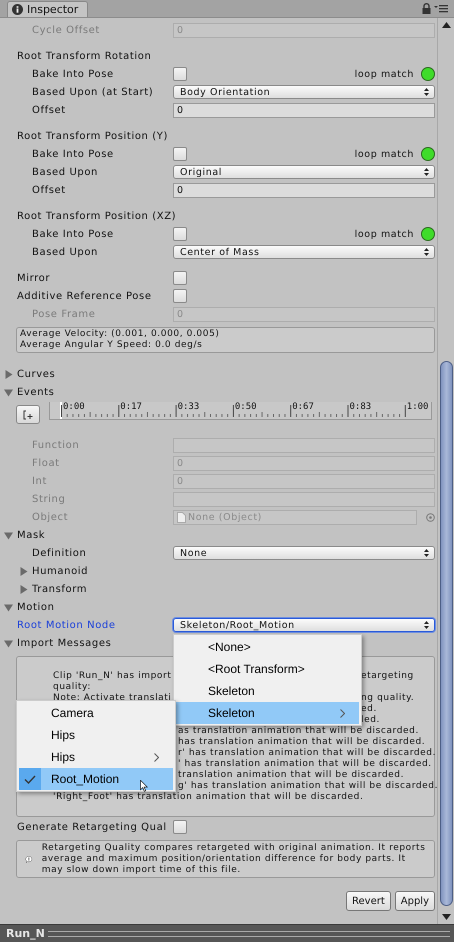 The width and height of the screenshot is (454, 942). Describe the element at coordinates (304, 625) in the screenshot. I see `dropdown: Skeleton/Root_Motion` at that location.